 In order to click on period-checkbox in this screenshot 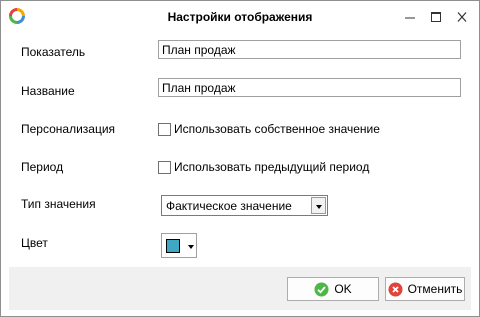, I will do `click(164, 167)`.